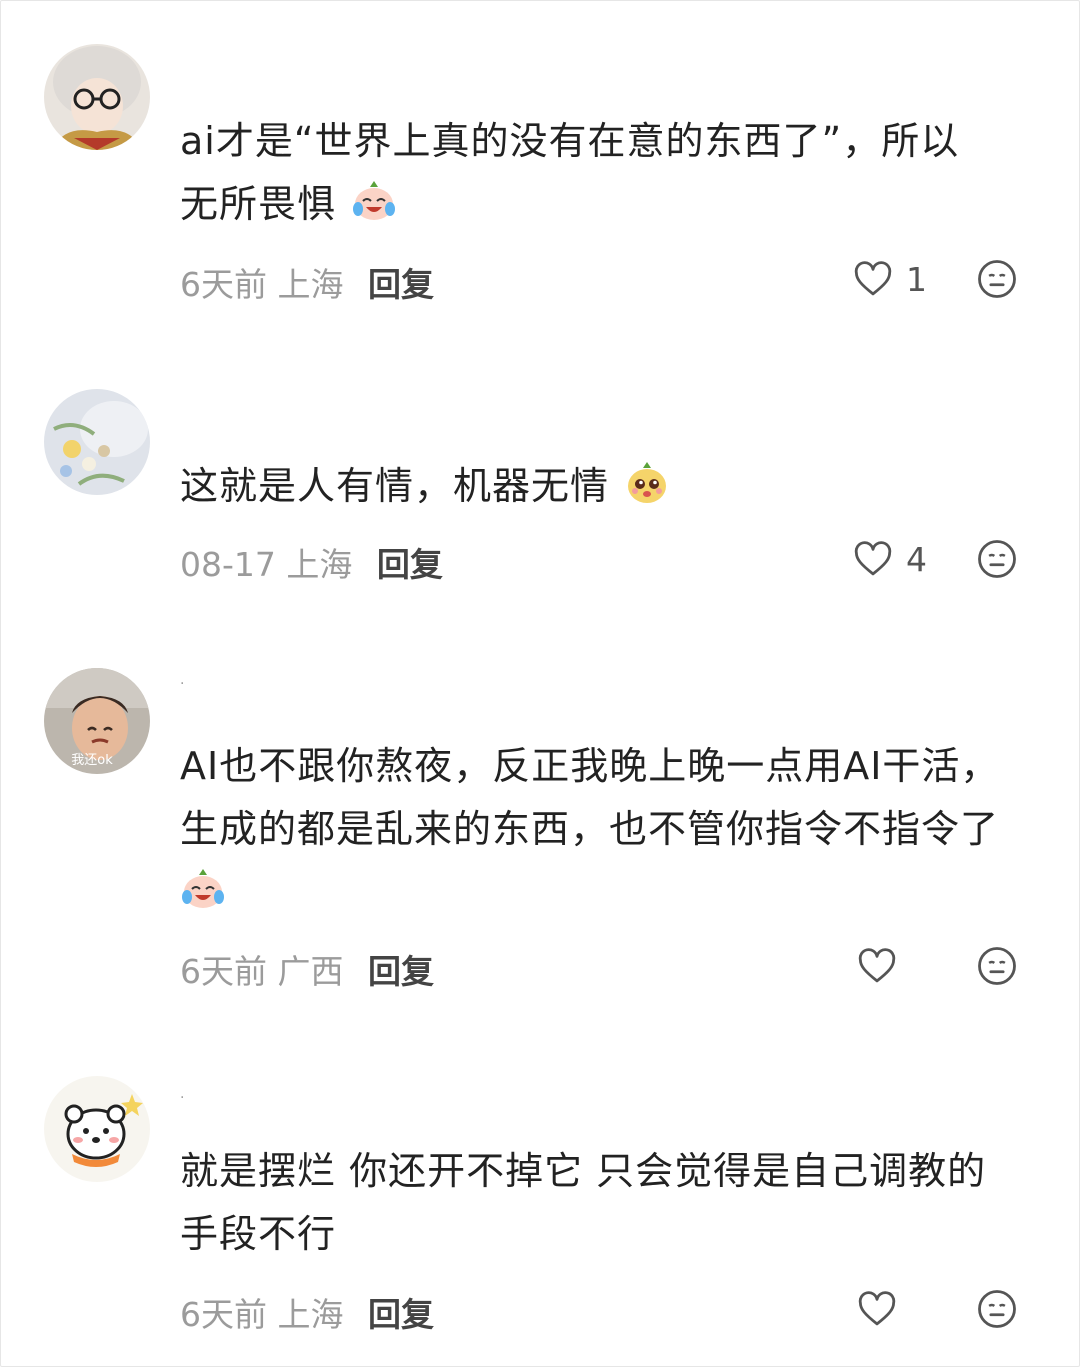  Describe the element at coordinates (647, 482) in the screenshot. I see `puppy-eyes-emoji-icon` at that location.